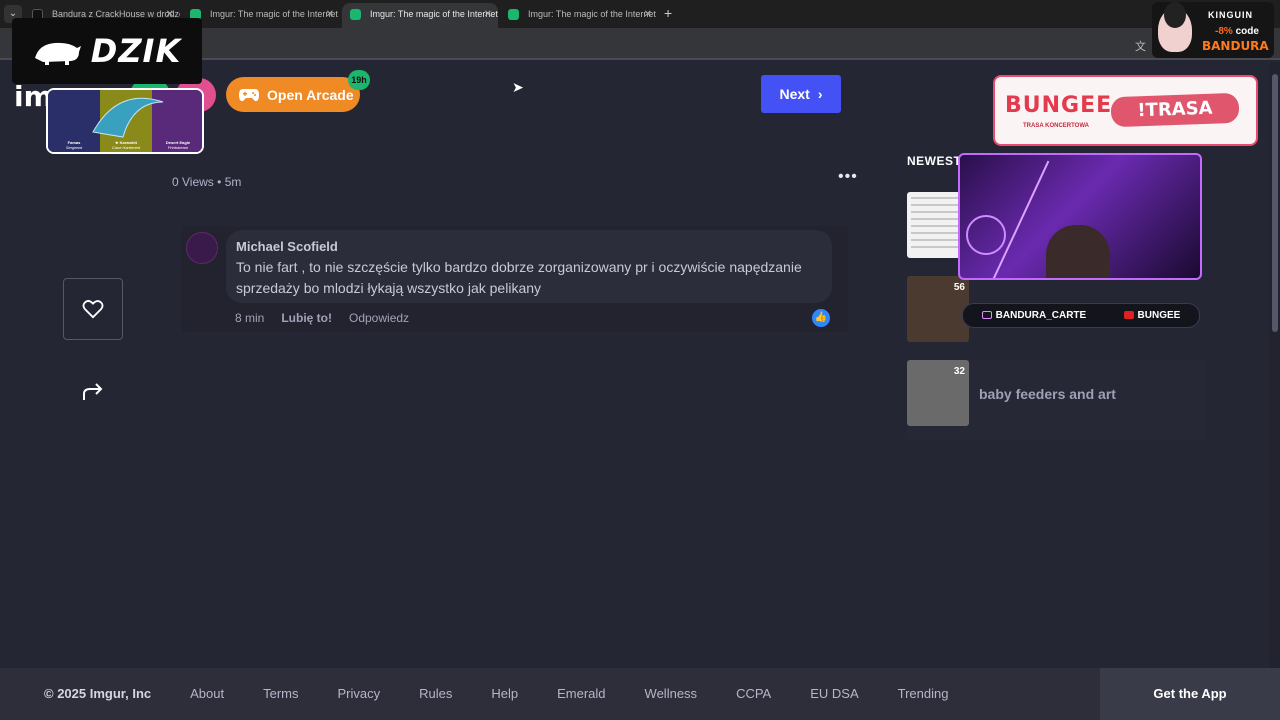 This screenshot has width=1280, height=720. What do you see at coordinates (959, 371) in the screenshot?
I see `thumbnail-count: 32` at bounding box center [959, 371].